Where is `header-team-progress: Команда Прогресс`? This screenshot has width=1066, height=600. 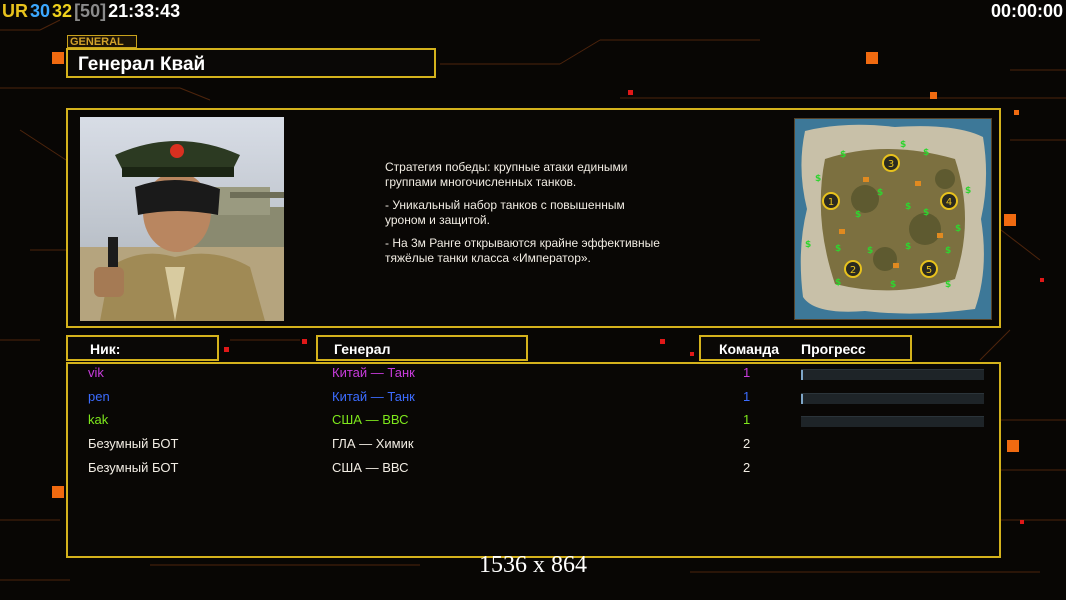 header-team-progress: Команда Прогресс is located at coordinates (805, 348).